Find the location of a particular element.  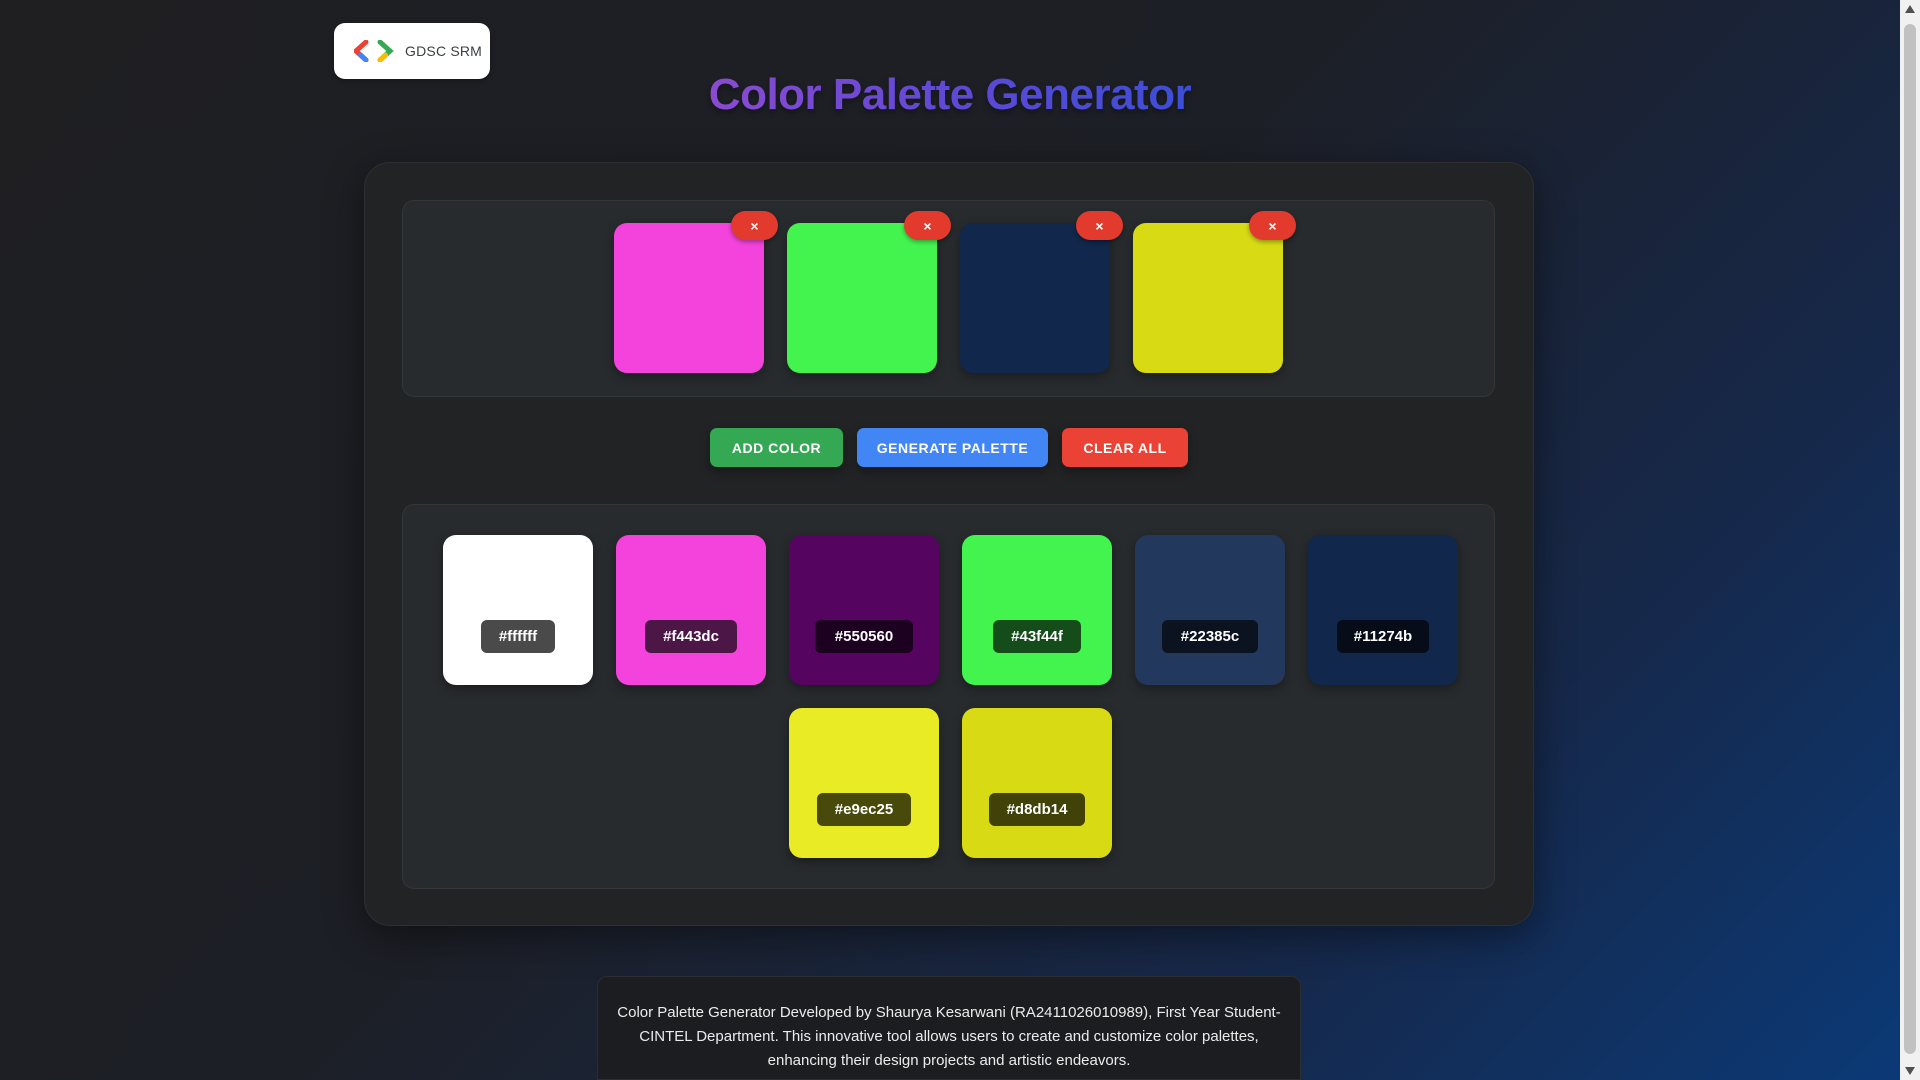

selected-colors-panel: × × × × is located at coordinates (948, 298).